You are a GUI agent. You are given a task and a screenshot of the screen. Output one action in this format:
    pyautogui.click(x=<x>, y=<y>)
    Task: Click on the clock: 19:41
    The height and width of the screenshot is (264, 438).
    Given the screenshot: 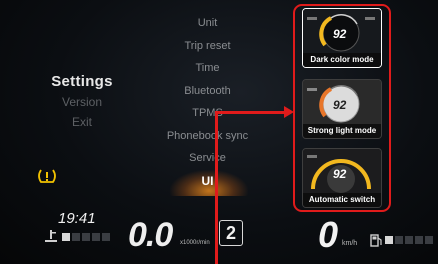 What is the action you would take?
    pyautogui.click(x=77, y=218)
    